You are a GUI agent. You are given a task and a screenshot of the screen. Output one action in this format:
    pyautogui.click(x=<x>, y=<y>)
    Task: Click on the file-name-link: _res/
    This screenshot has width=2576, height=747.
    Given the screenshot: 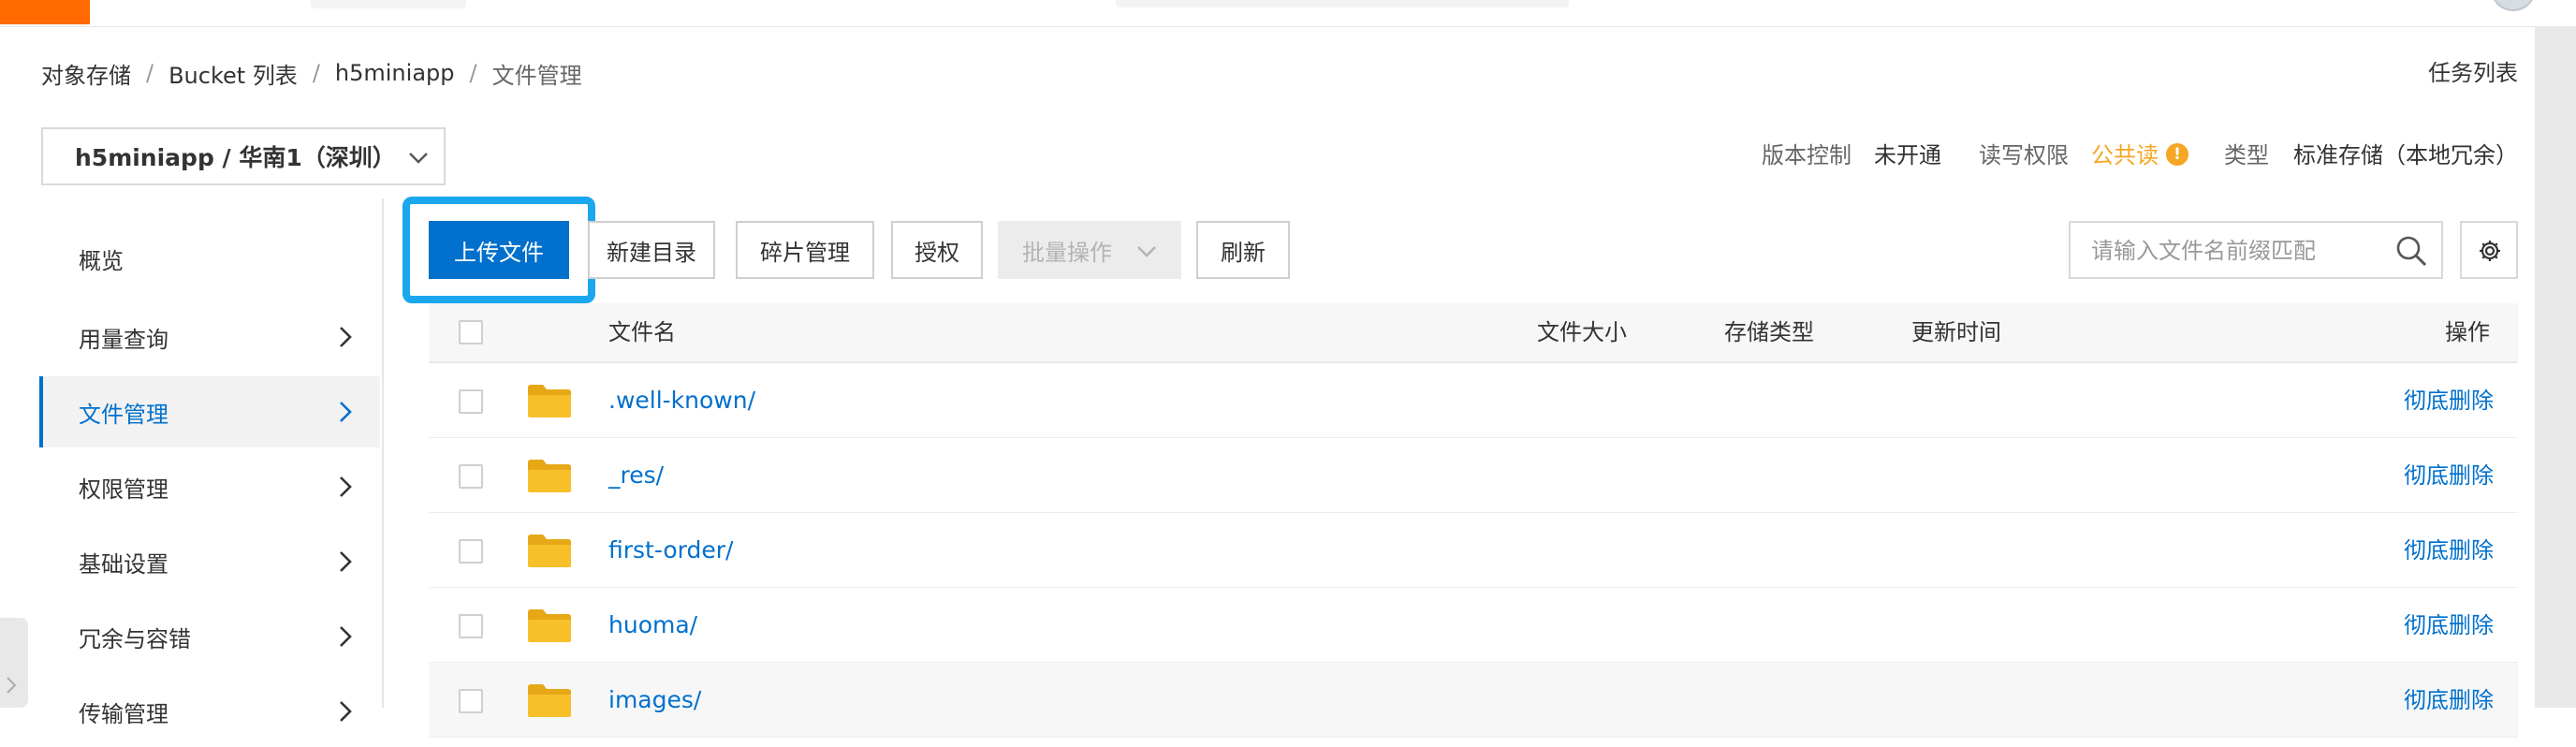 What is the action you would take?
    pyautogui.click(x=636, y=475)
    